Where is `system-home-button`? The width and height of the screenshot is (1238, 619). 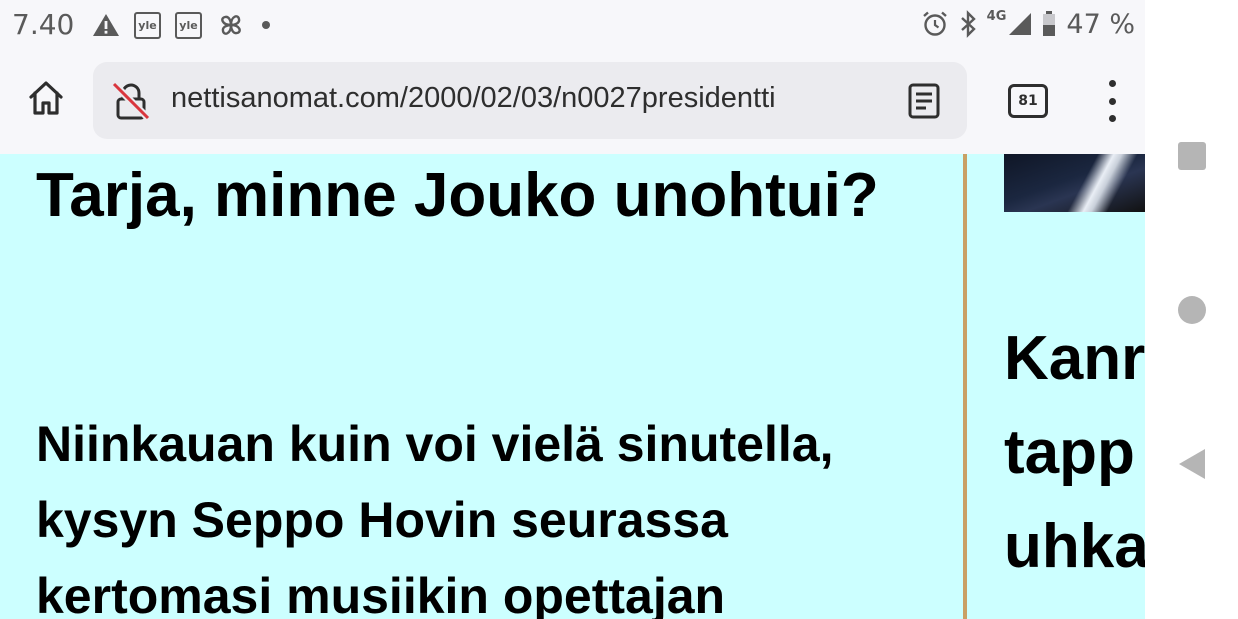 system-home-button is located at coordinates (1192, 310).